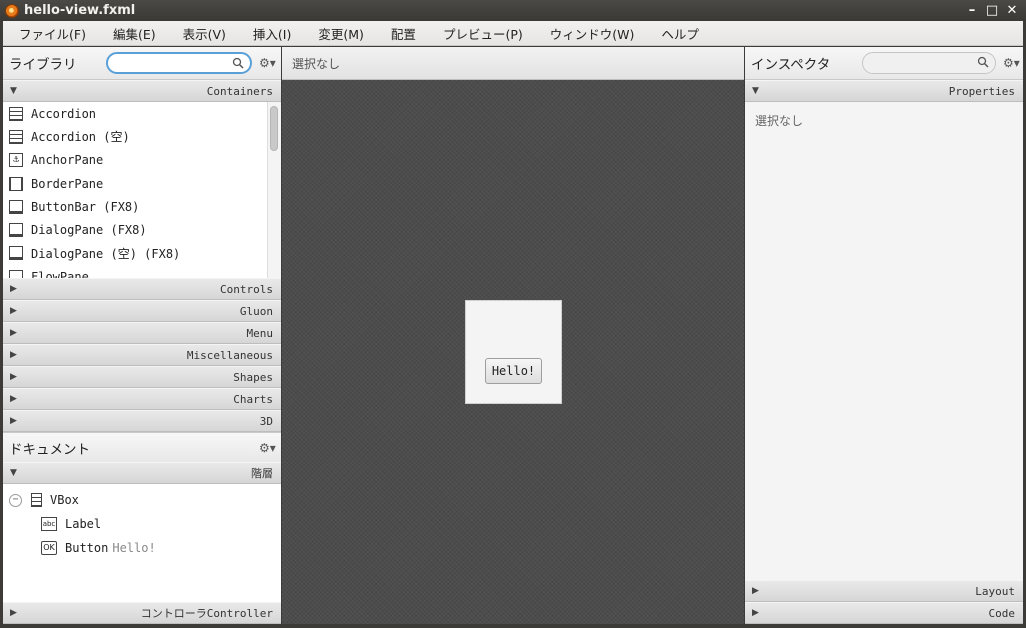  I want to click on inspector-empty-text: 選択なし, so click(779, 121).